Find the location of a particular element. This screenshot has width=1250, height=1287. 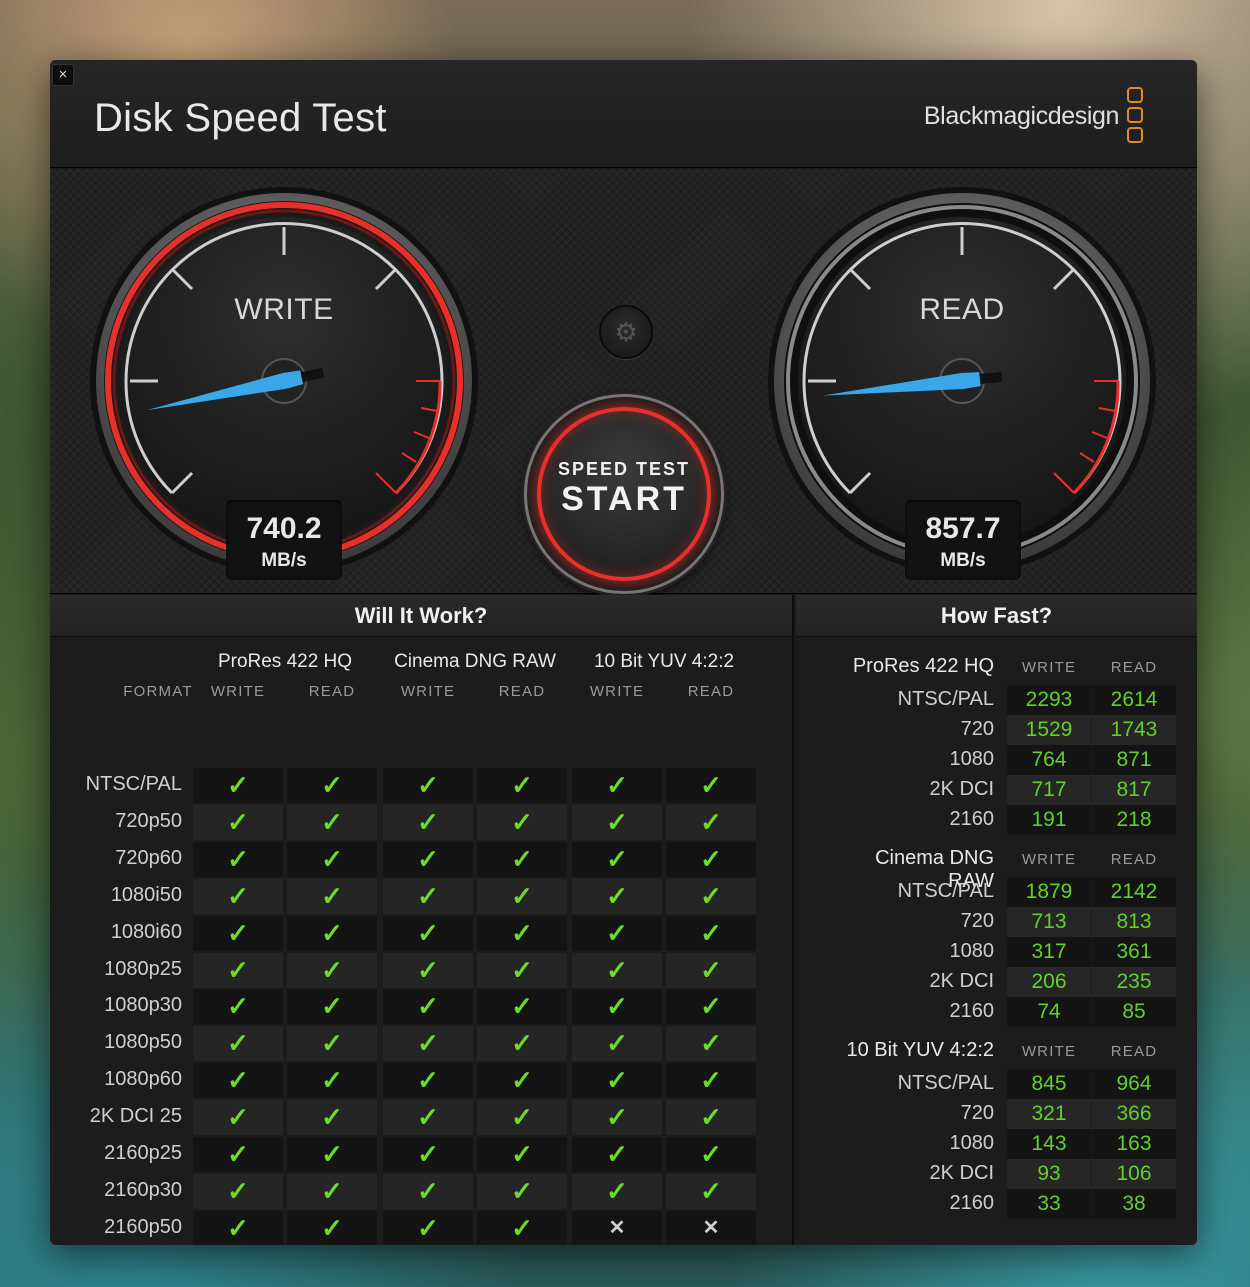

format-label: 1080p50 is located at coordinates (143, 1042).